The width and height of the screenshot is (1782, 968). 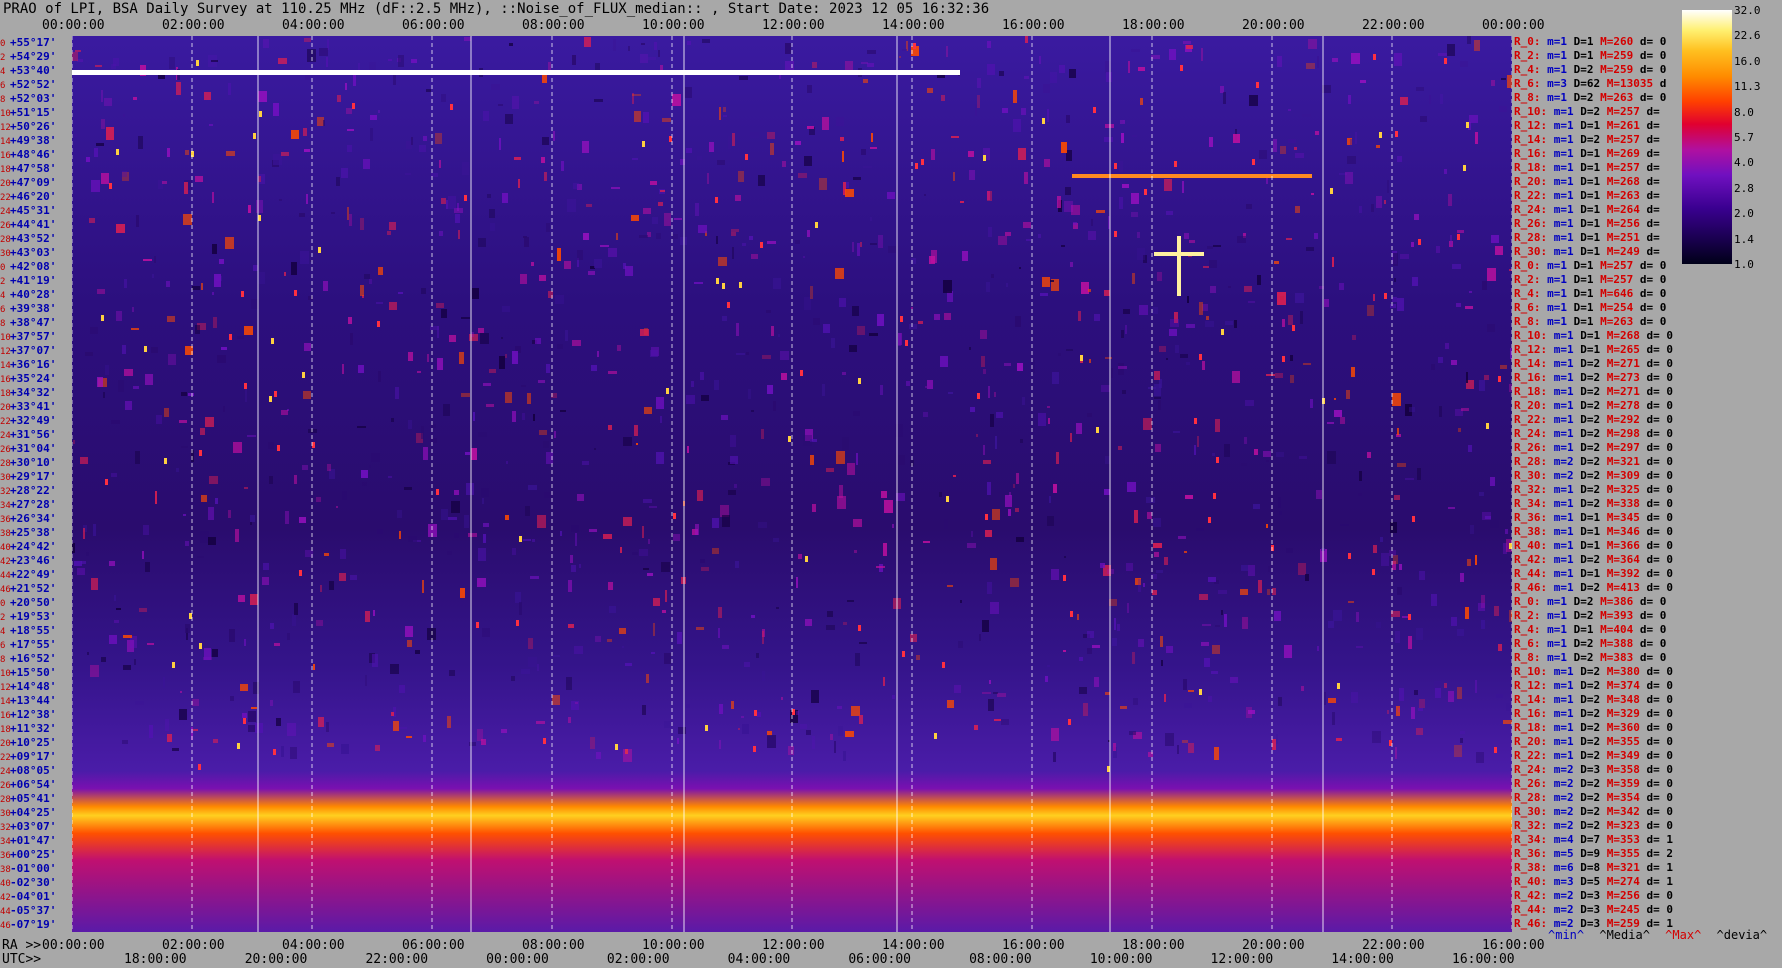 What do you see at coordinates (33, 490) in the screenshot?
I see `declination-value: +28°22'` at bounding box center [33, 490].